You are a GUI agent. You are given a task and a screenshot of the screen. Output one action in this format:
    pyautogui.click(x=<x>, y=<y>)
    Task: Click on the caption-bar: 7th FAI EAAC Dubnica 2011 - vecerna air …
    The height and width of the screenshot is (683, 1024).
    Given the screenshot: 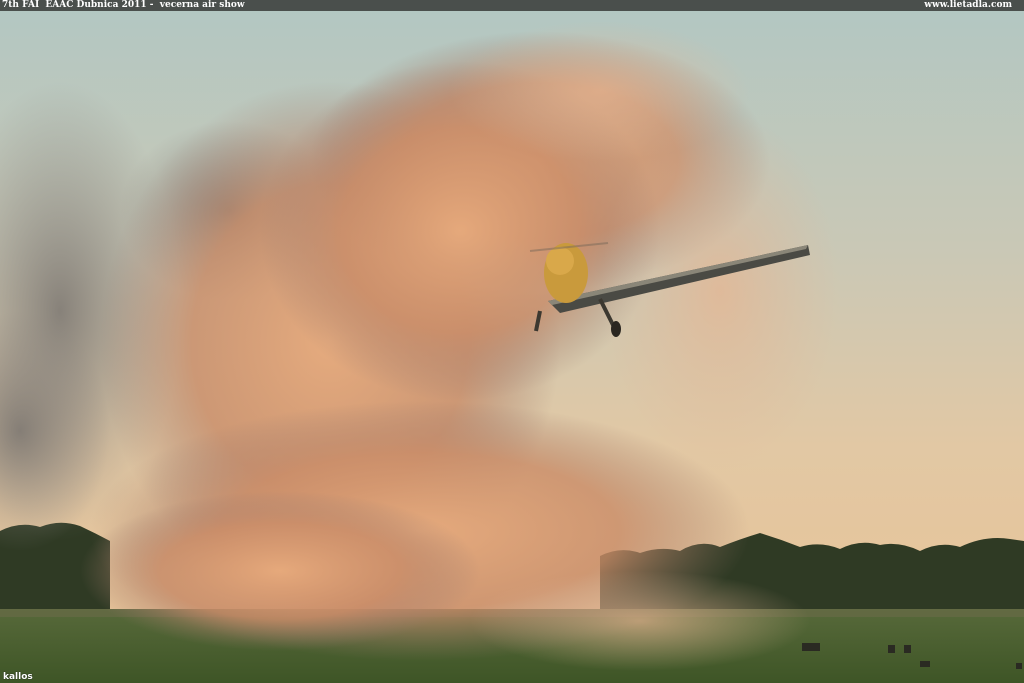 What is the action you would take?
    pyautogui.click(x=512, y=5)
    